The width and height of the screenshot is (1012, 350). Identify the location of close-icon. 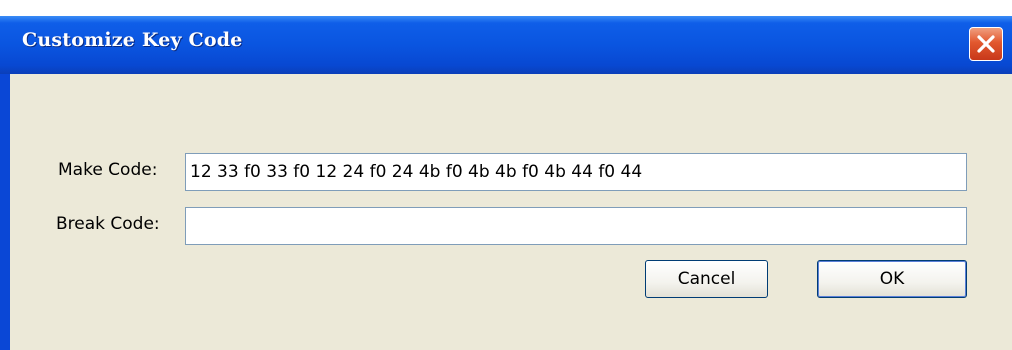
(986, 44).